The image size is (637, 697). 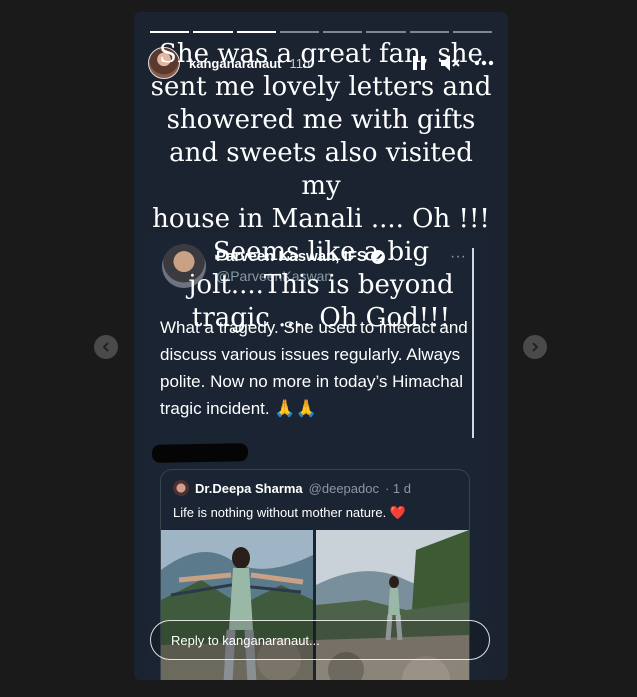 What do you see at coordinates (397, 488) in the screenshot?
I see `quoted-time: · 1 d` at bounding box center [397, 488].